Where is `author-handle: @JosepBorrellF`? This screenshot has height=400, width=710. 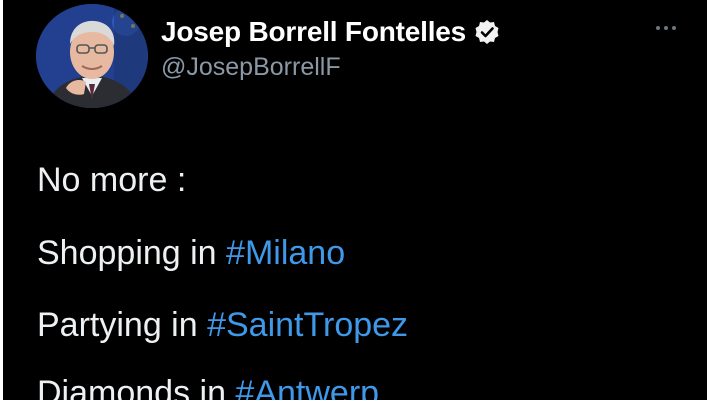
author-handle: @JosepBorrellF is located at coordinates (251, 67).